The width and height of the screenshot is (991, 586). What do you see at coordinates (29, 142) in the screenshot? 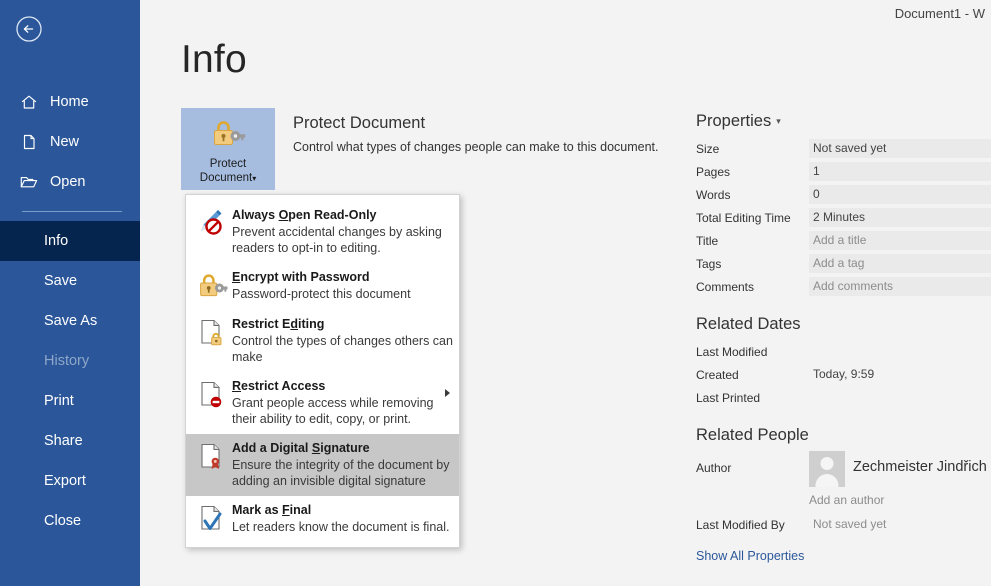
I see `page-icon` at bounding box center [29, 142].